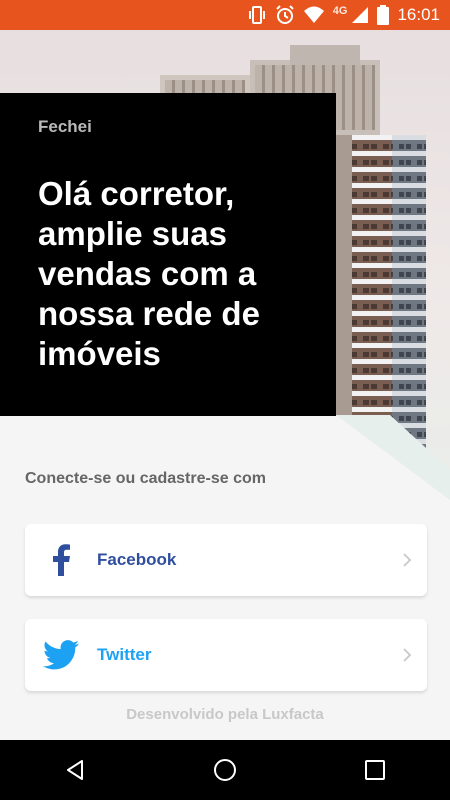 Image resolution: width=450 pixels, height=800 pixels. I want to click on footer-credit: Desenvolvido pela Luxfacta, so click(225, 714).